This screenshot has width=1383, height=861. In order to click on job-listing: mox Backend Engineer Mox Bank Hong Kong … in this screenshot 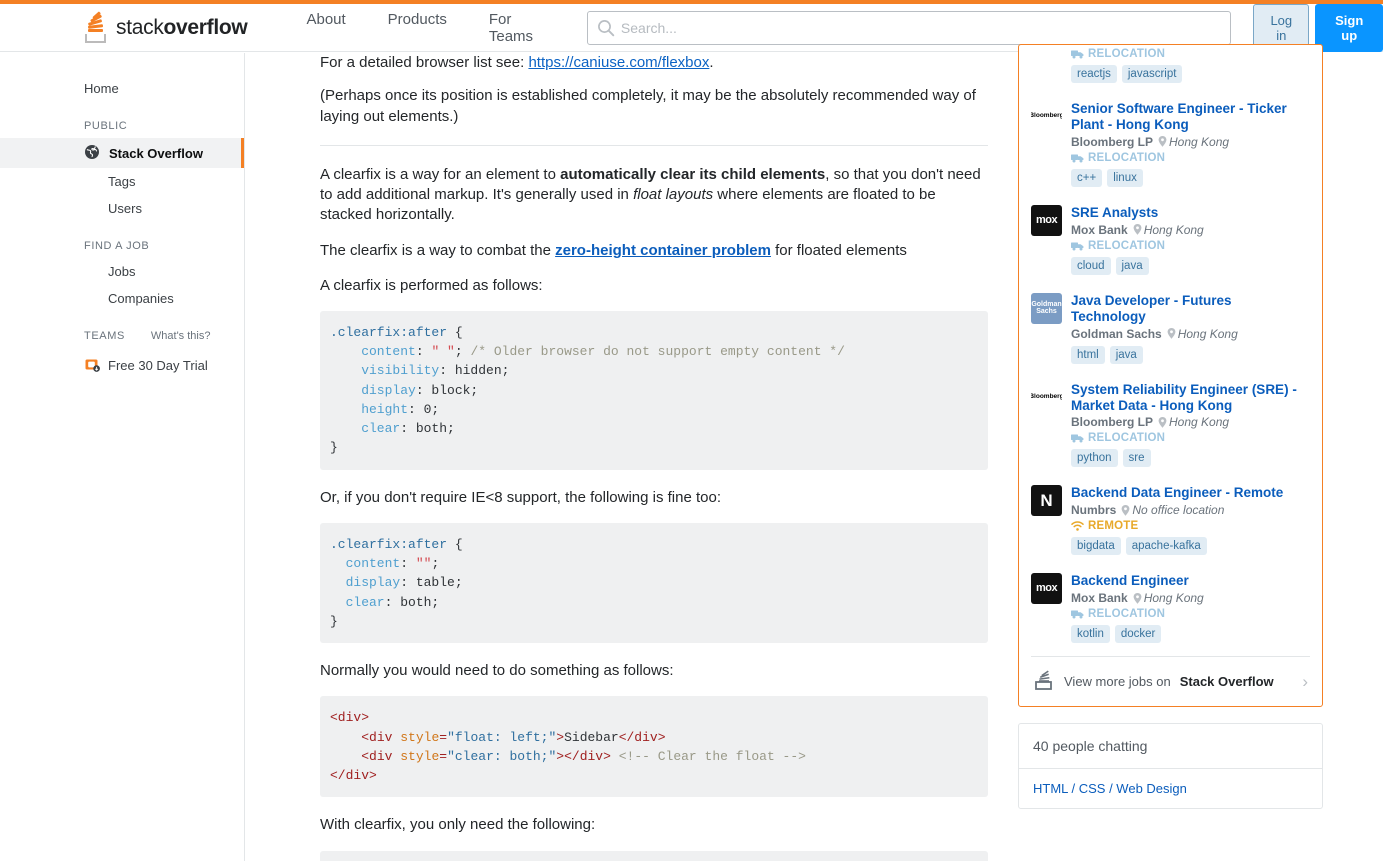, I will do `click(1170, 608)`.